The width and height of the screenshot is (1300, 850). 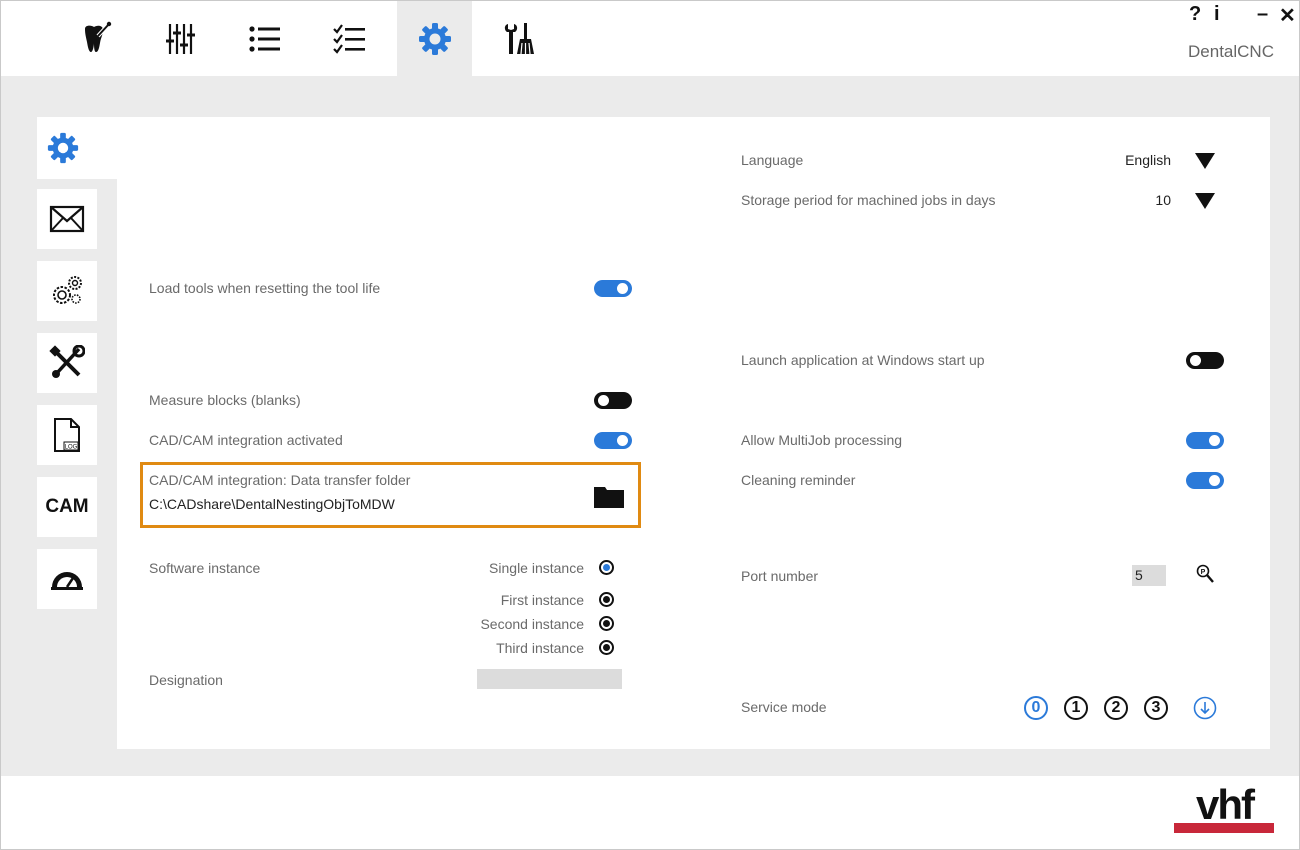 What do you see at coordinates (205, 568) in the screenshot?
I see `software-instance-label: Software instance` at bounding box center [205, 568].